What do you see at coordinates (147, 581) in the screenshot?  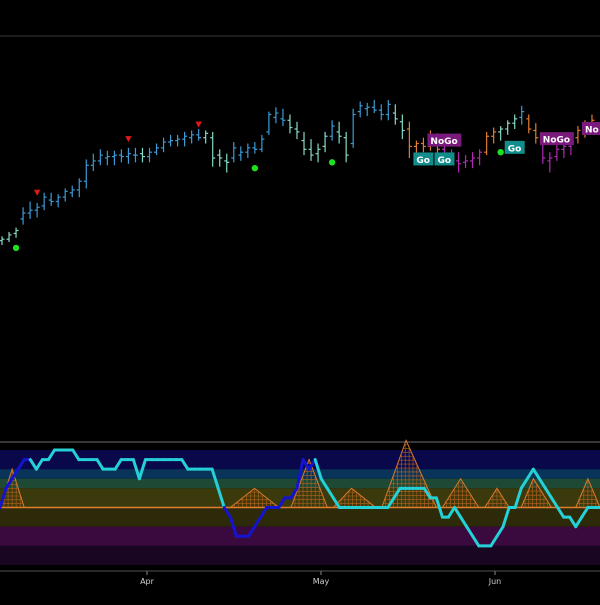 I see `x-tick-label: Apr` at bounding box center [147, 581].